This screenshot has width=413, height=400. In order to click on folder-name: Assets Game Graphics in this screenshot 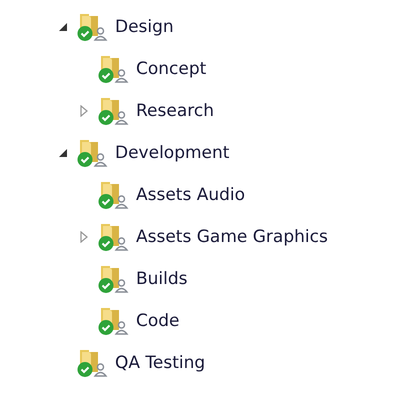, I will do `click(232, 237)`.